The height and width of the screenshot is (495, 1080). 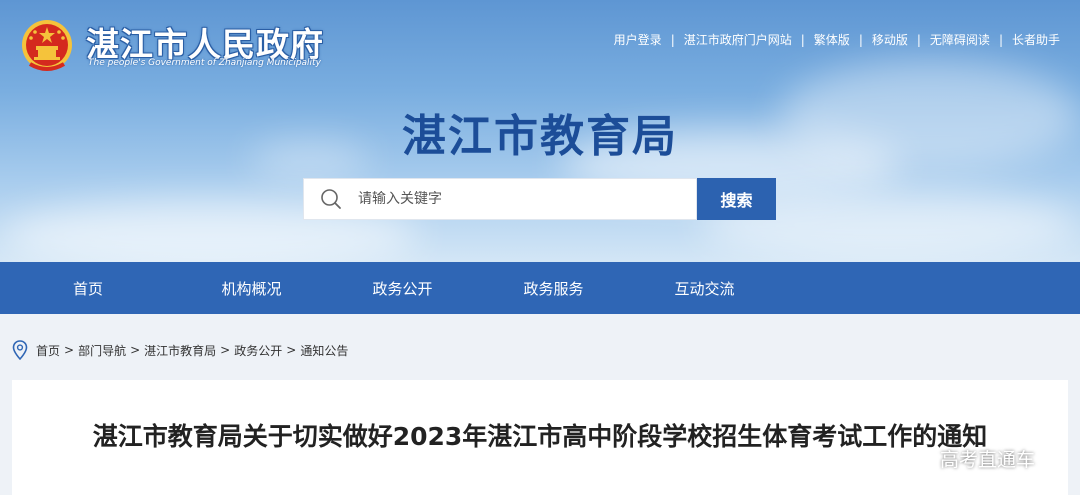 What do you see at coordinates (20, 350) in the screenshot?
I see `location-pin-icon` at bounding box center [20, 350].